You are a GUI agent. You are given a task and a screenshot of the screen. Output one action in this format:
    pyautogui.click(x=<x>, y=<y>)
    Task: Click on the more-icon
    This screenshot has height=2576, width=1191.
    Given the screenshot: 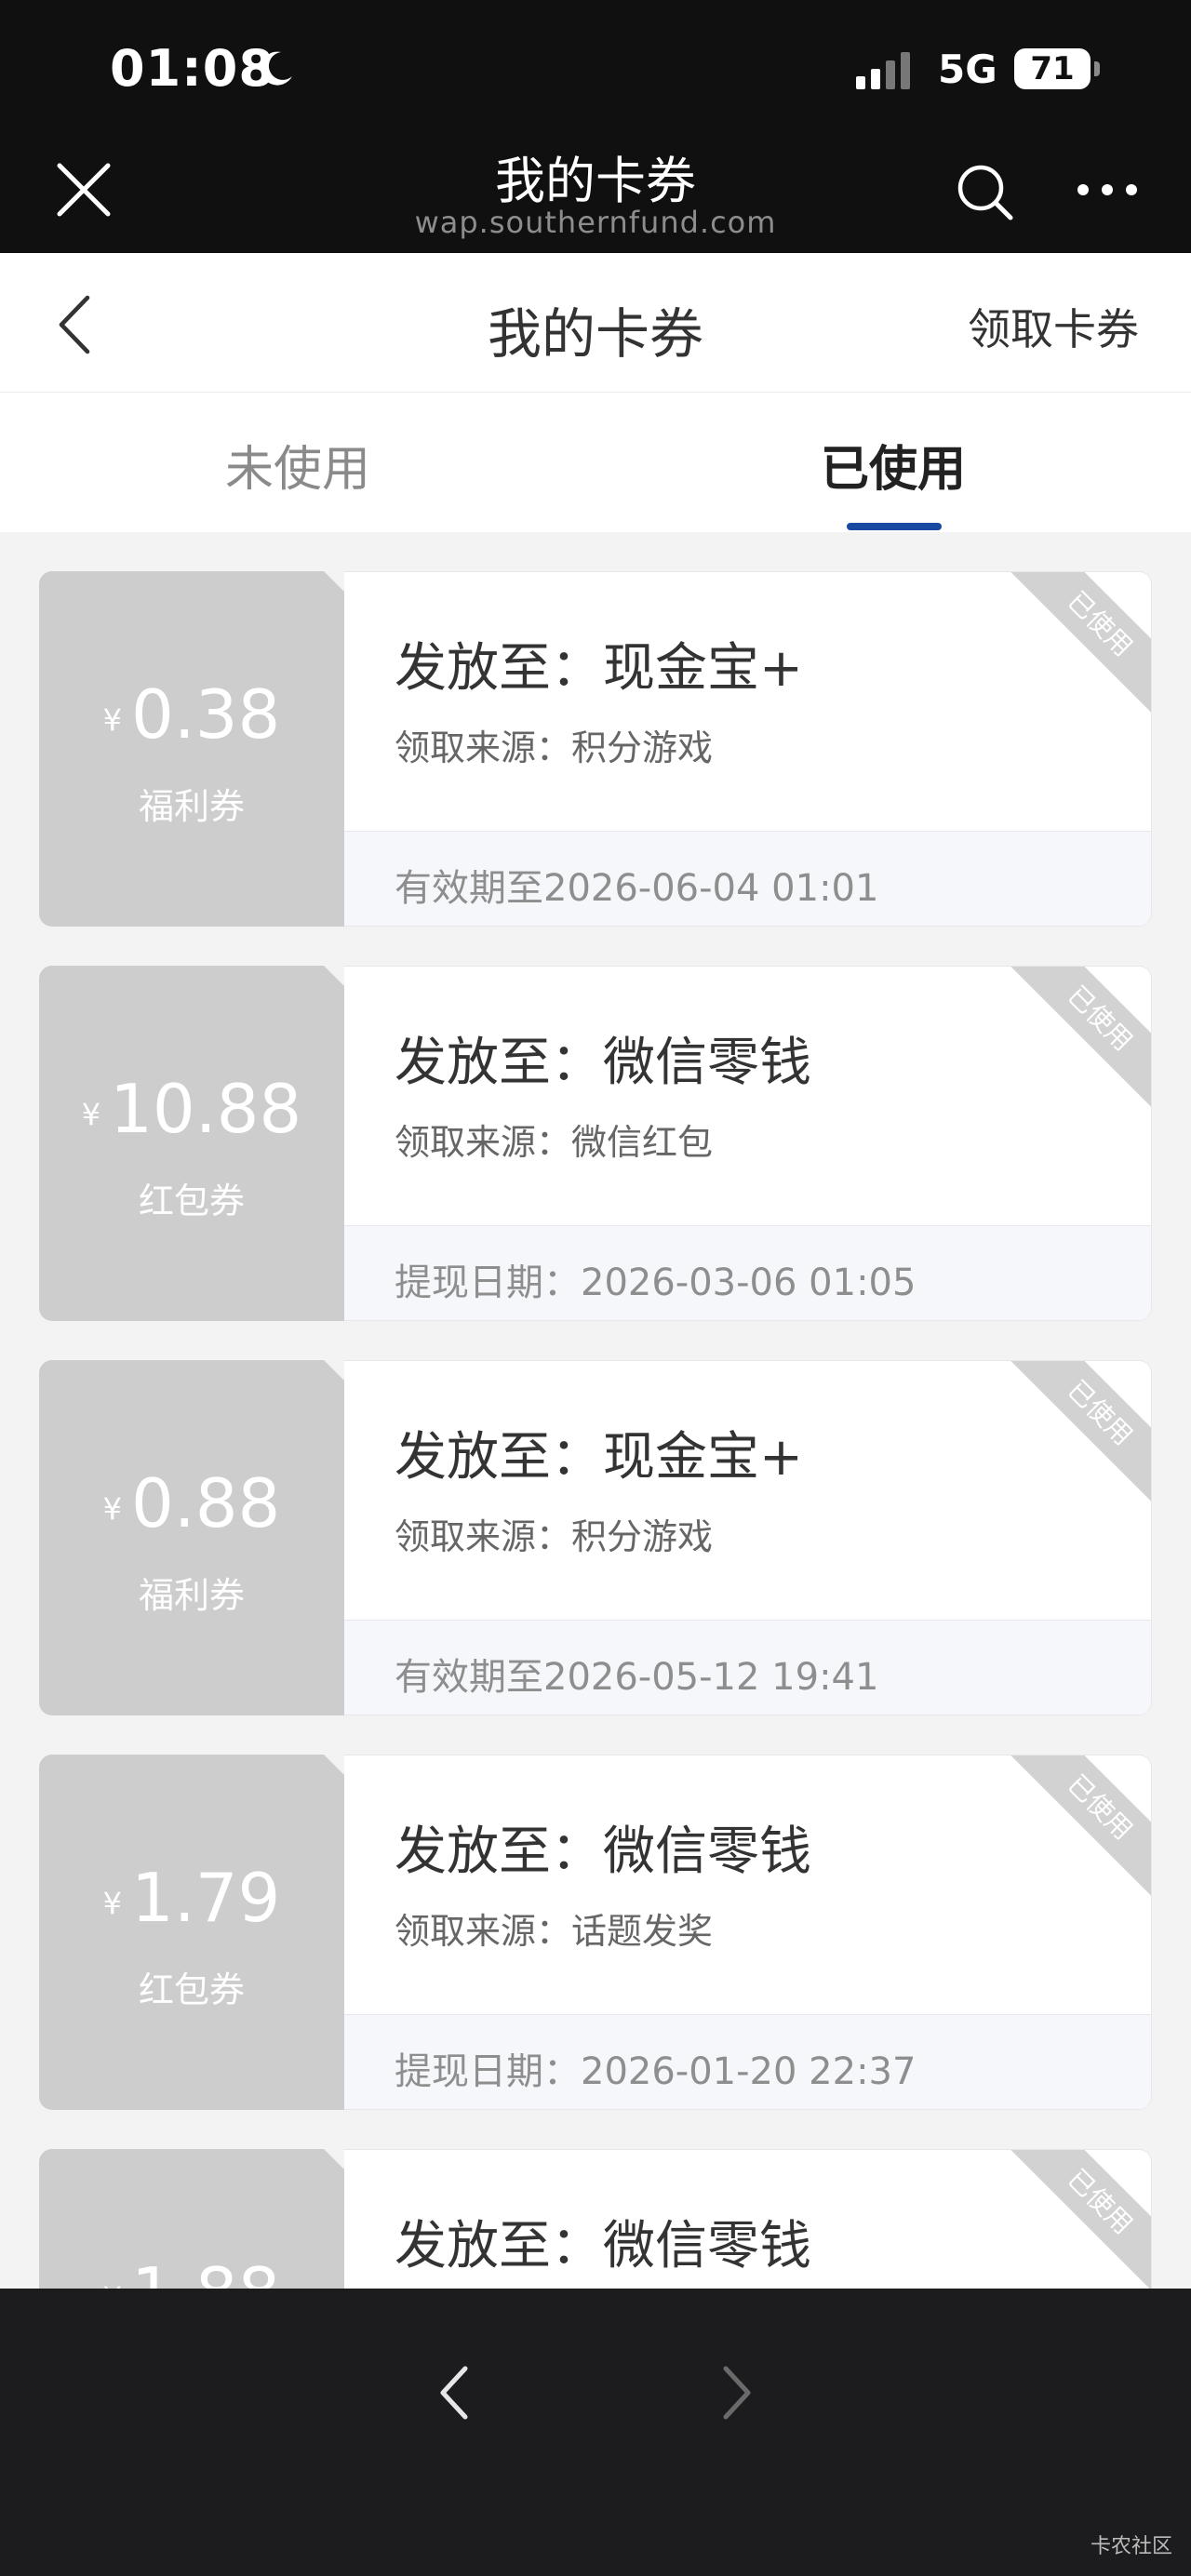 What is the action you would take?
    pyautogui.click(x=1107, y=189)
    